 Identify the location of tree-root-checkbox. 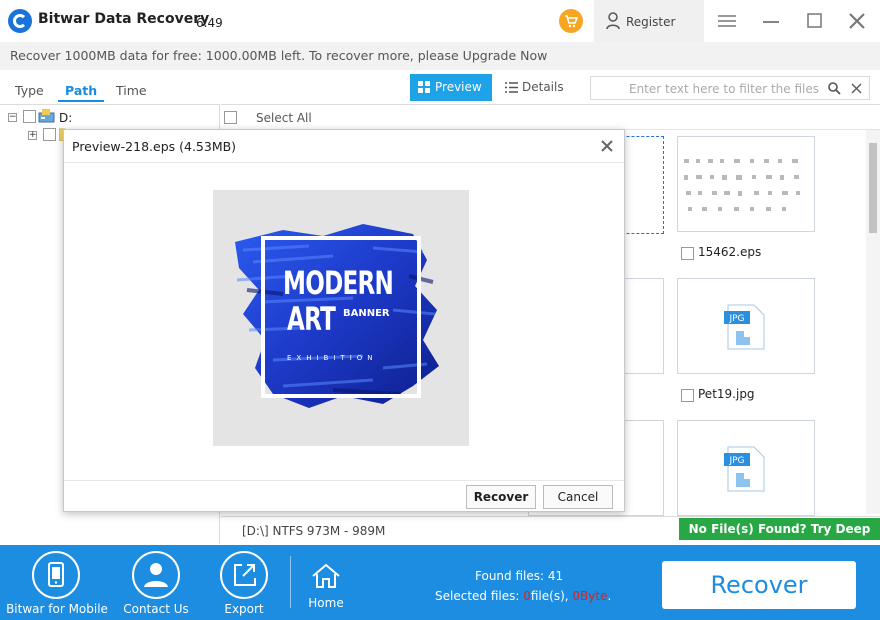
(29, 116).